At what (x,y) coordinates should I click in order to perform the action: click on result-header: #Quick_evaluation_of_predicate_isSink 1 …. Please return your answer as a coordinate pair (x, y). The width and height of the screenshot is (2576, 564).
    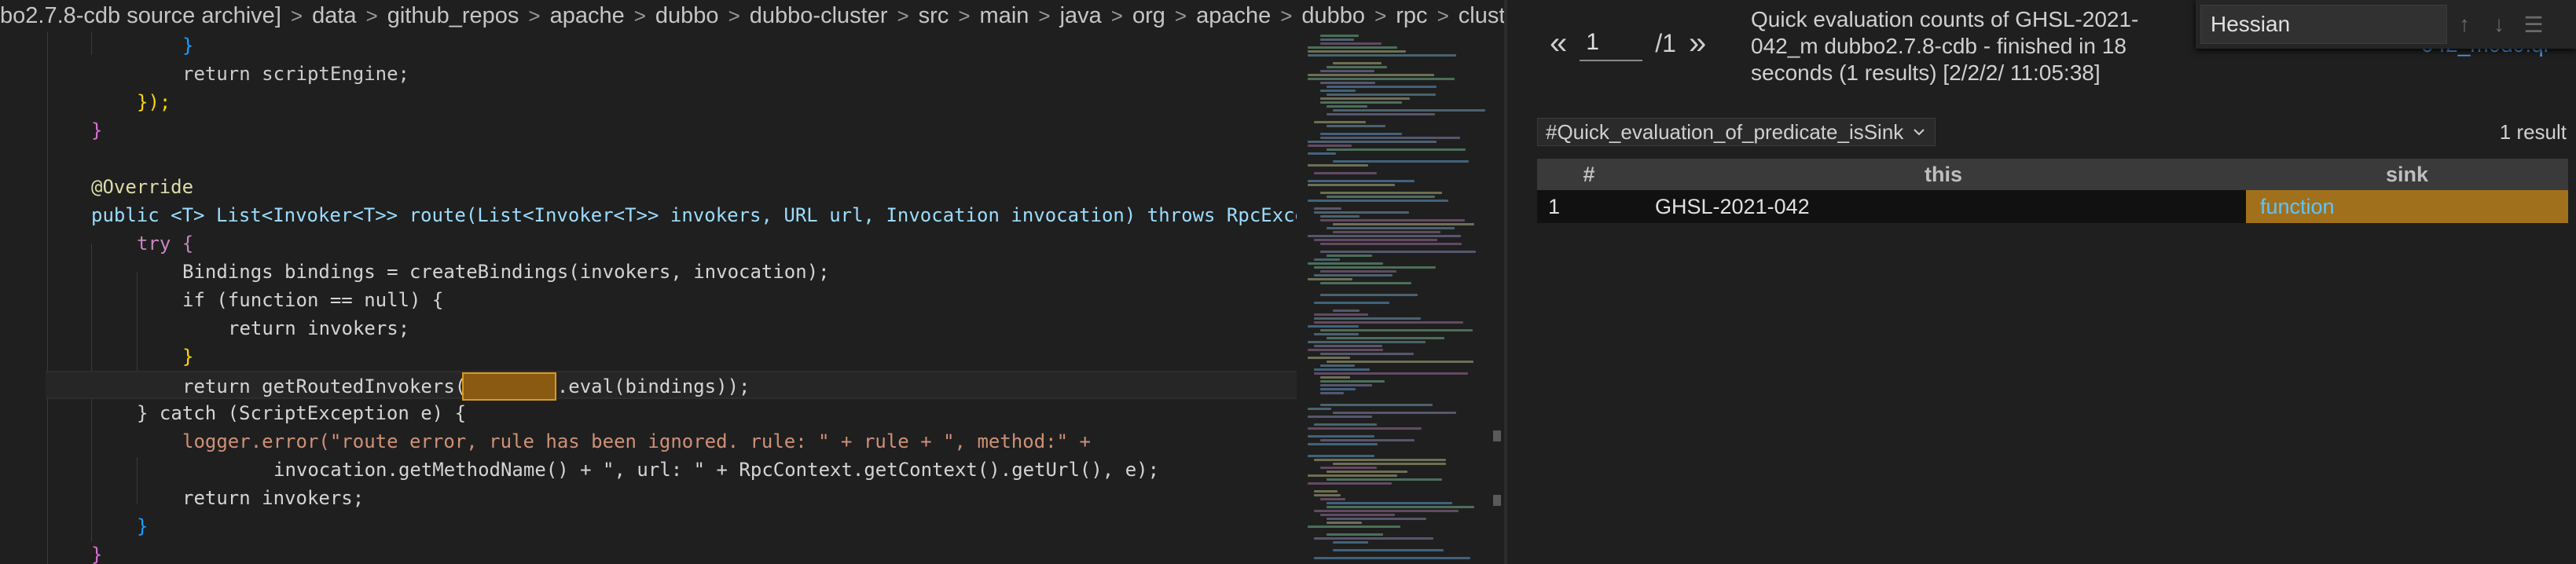
    Looking at the image, I should click on (2056, 133).